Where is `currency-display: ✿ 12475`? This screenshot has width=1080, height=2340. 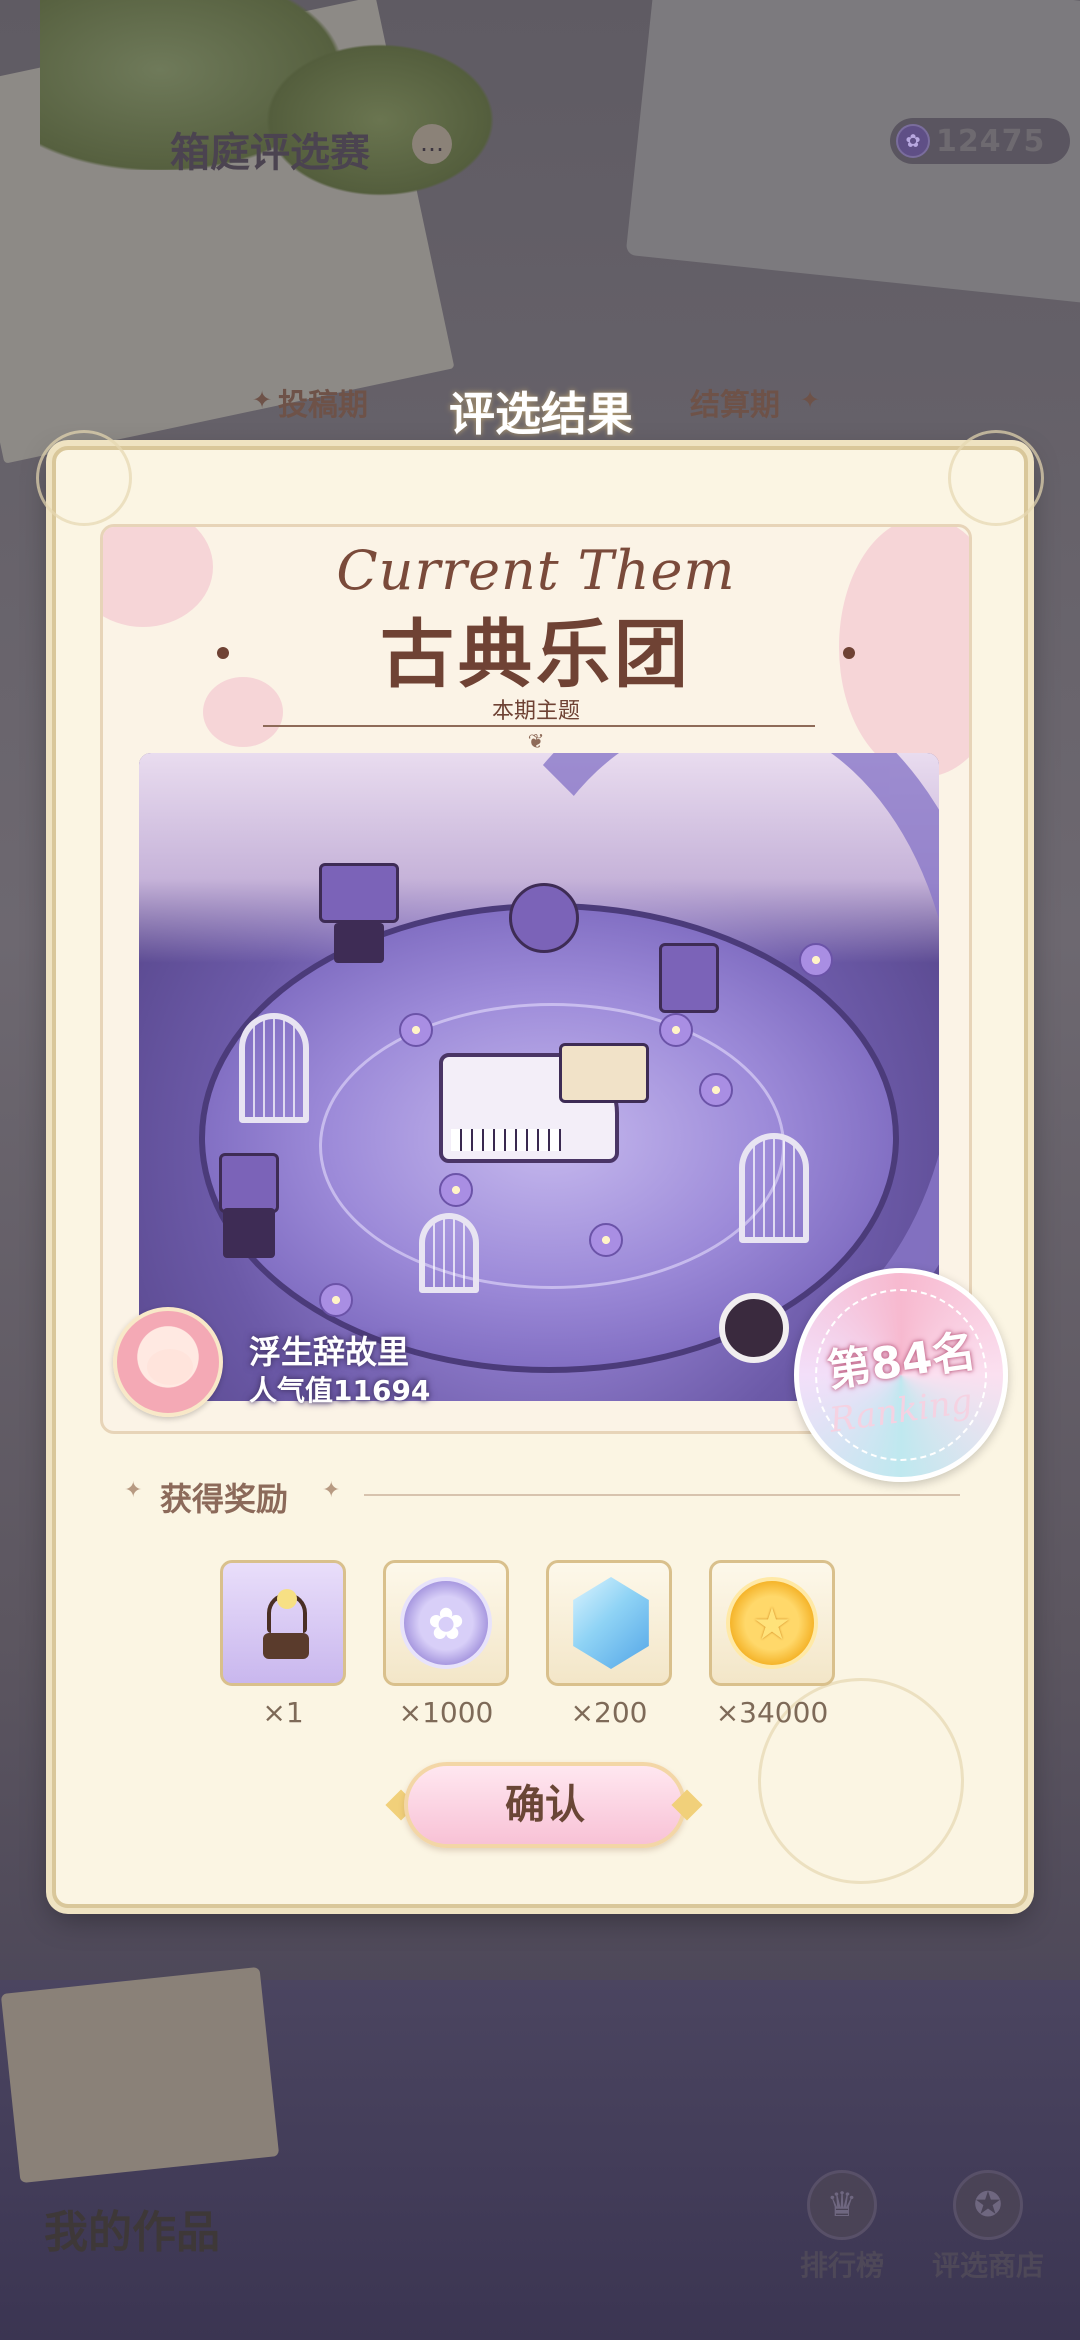
currency-display: ✿ 12475 is located at coordinates (980, 141).